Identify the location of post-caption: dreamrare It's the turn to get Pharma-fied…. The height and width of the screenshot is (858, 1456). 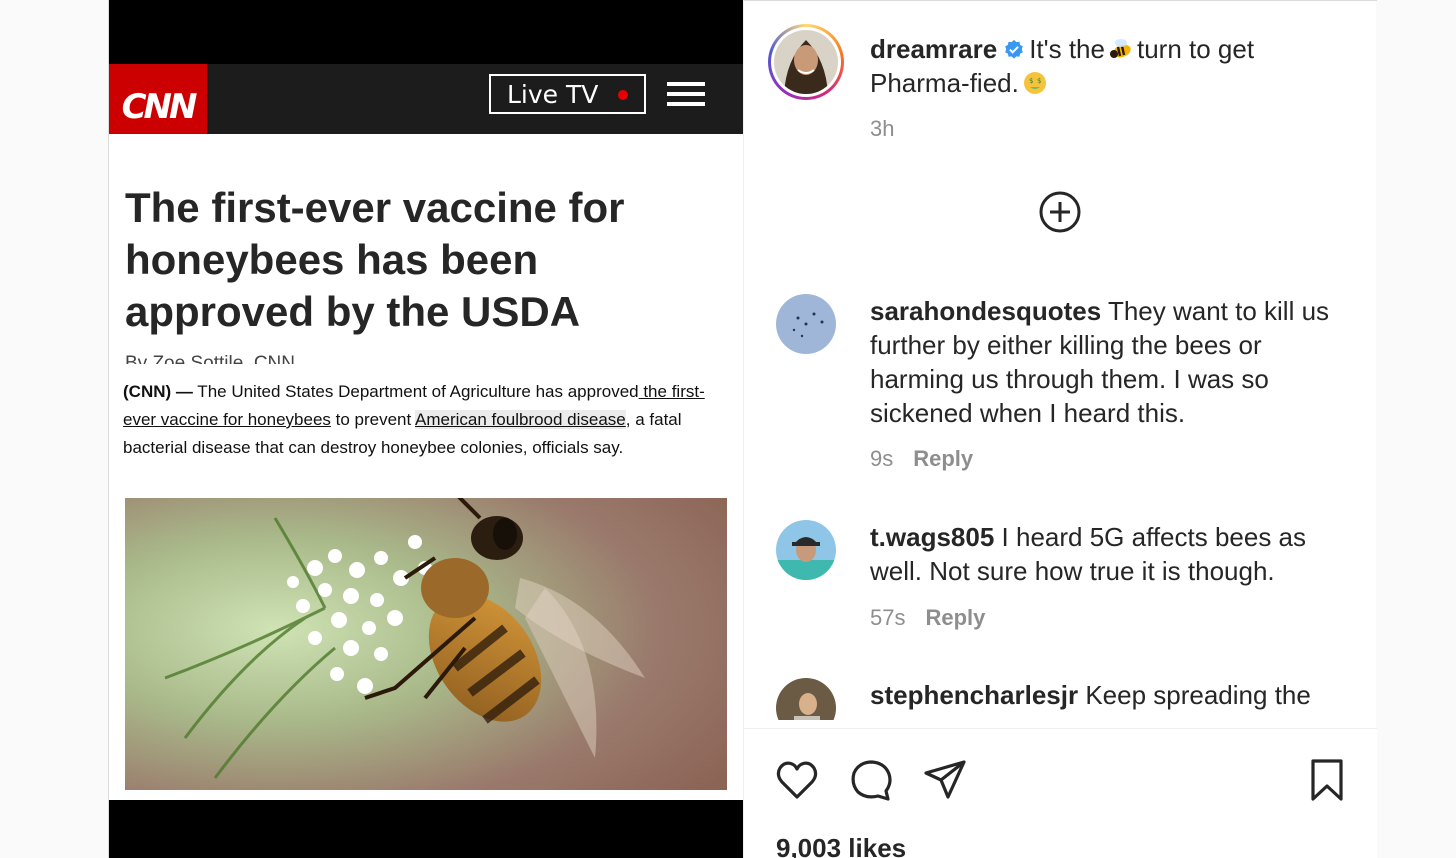
(1110, 66).